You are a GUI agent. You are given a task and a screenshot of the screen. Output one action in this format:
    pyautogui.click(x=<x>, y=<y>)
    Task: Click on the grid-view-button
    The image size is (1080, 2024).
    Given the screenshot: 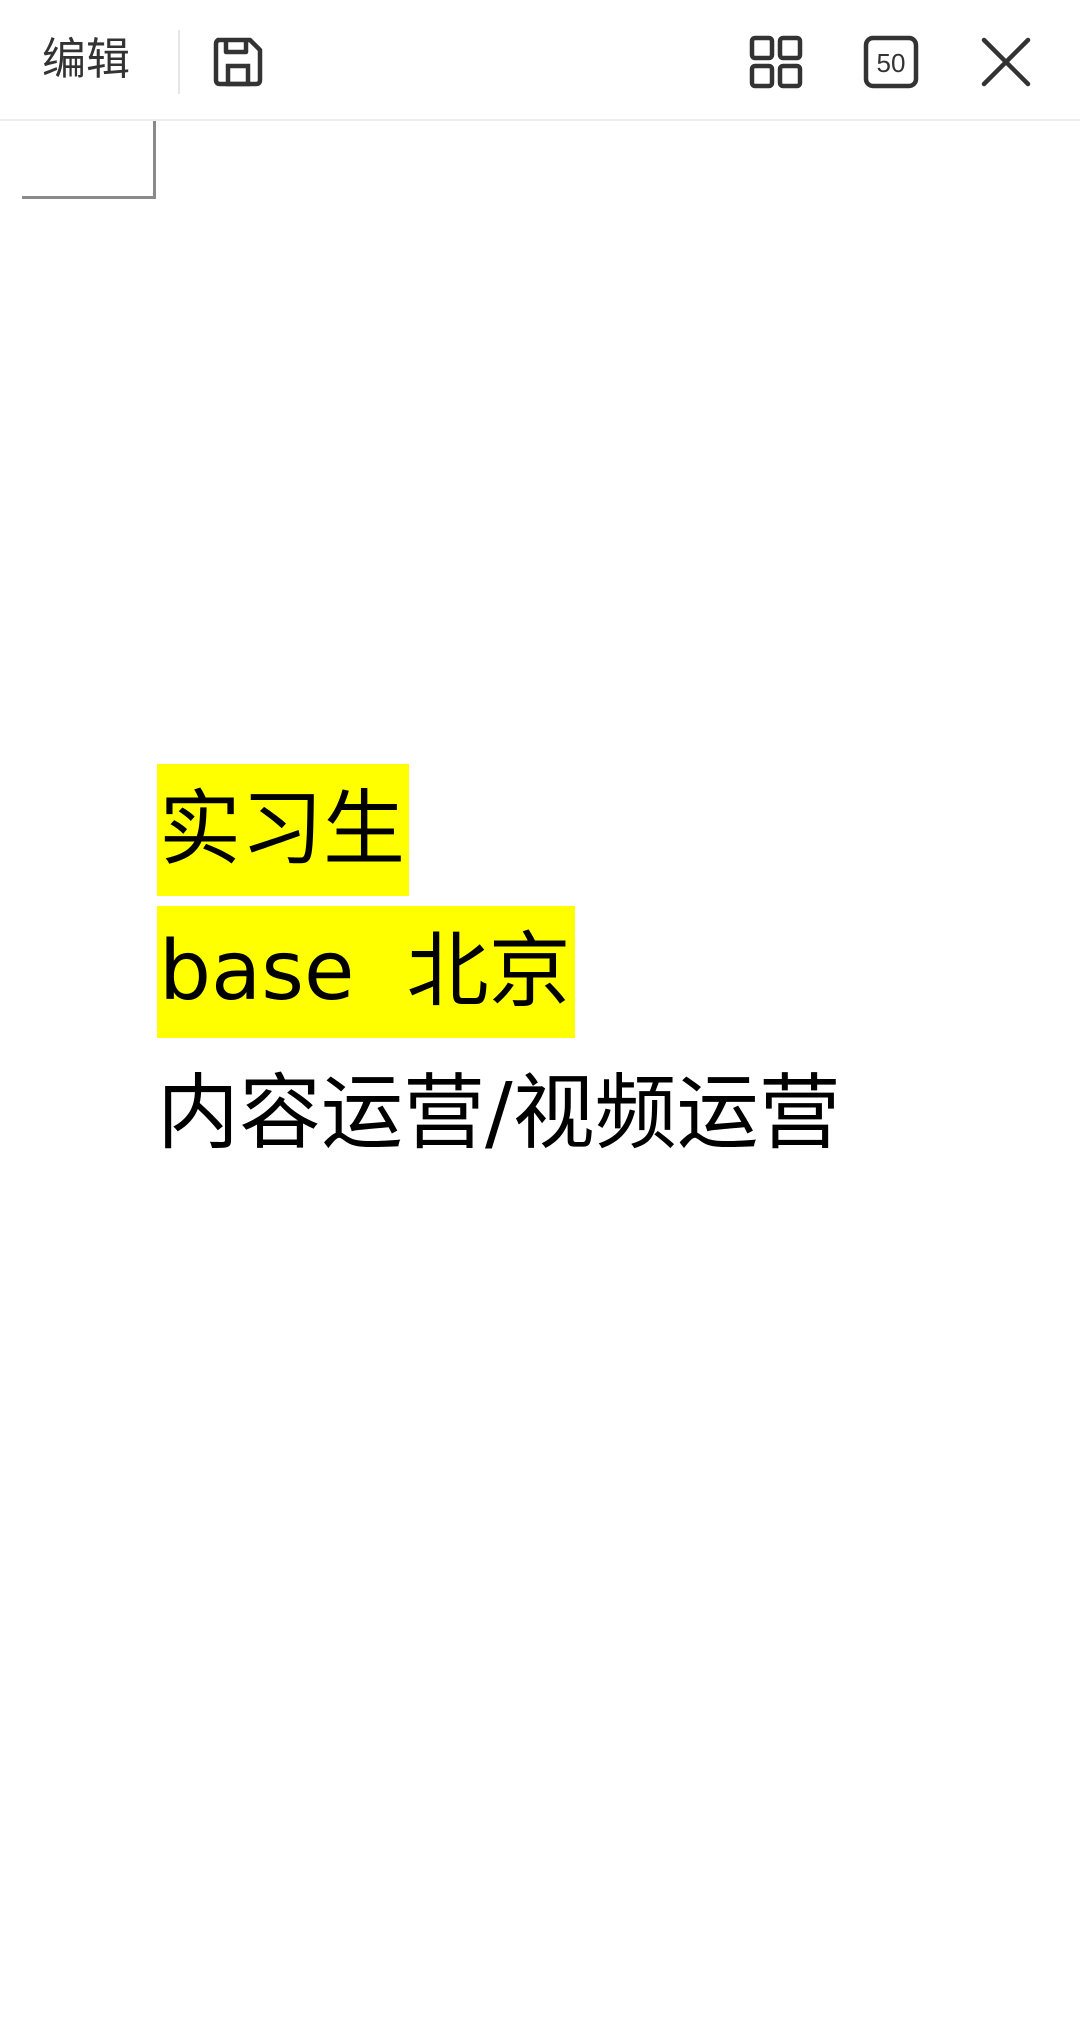 What is the action you would take?
    pyautogui.click(x=776, y=62)
    